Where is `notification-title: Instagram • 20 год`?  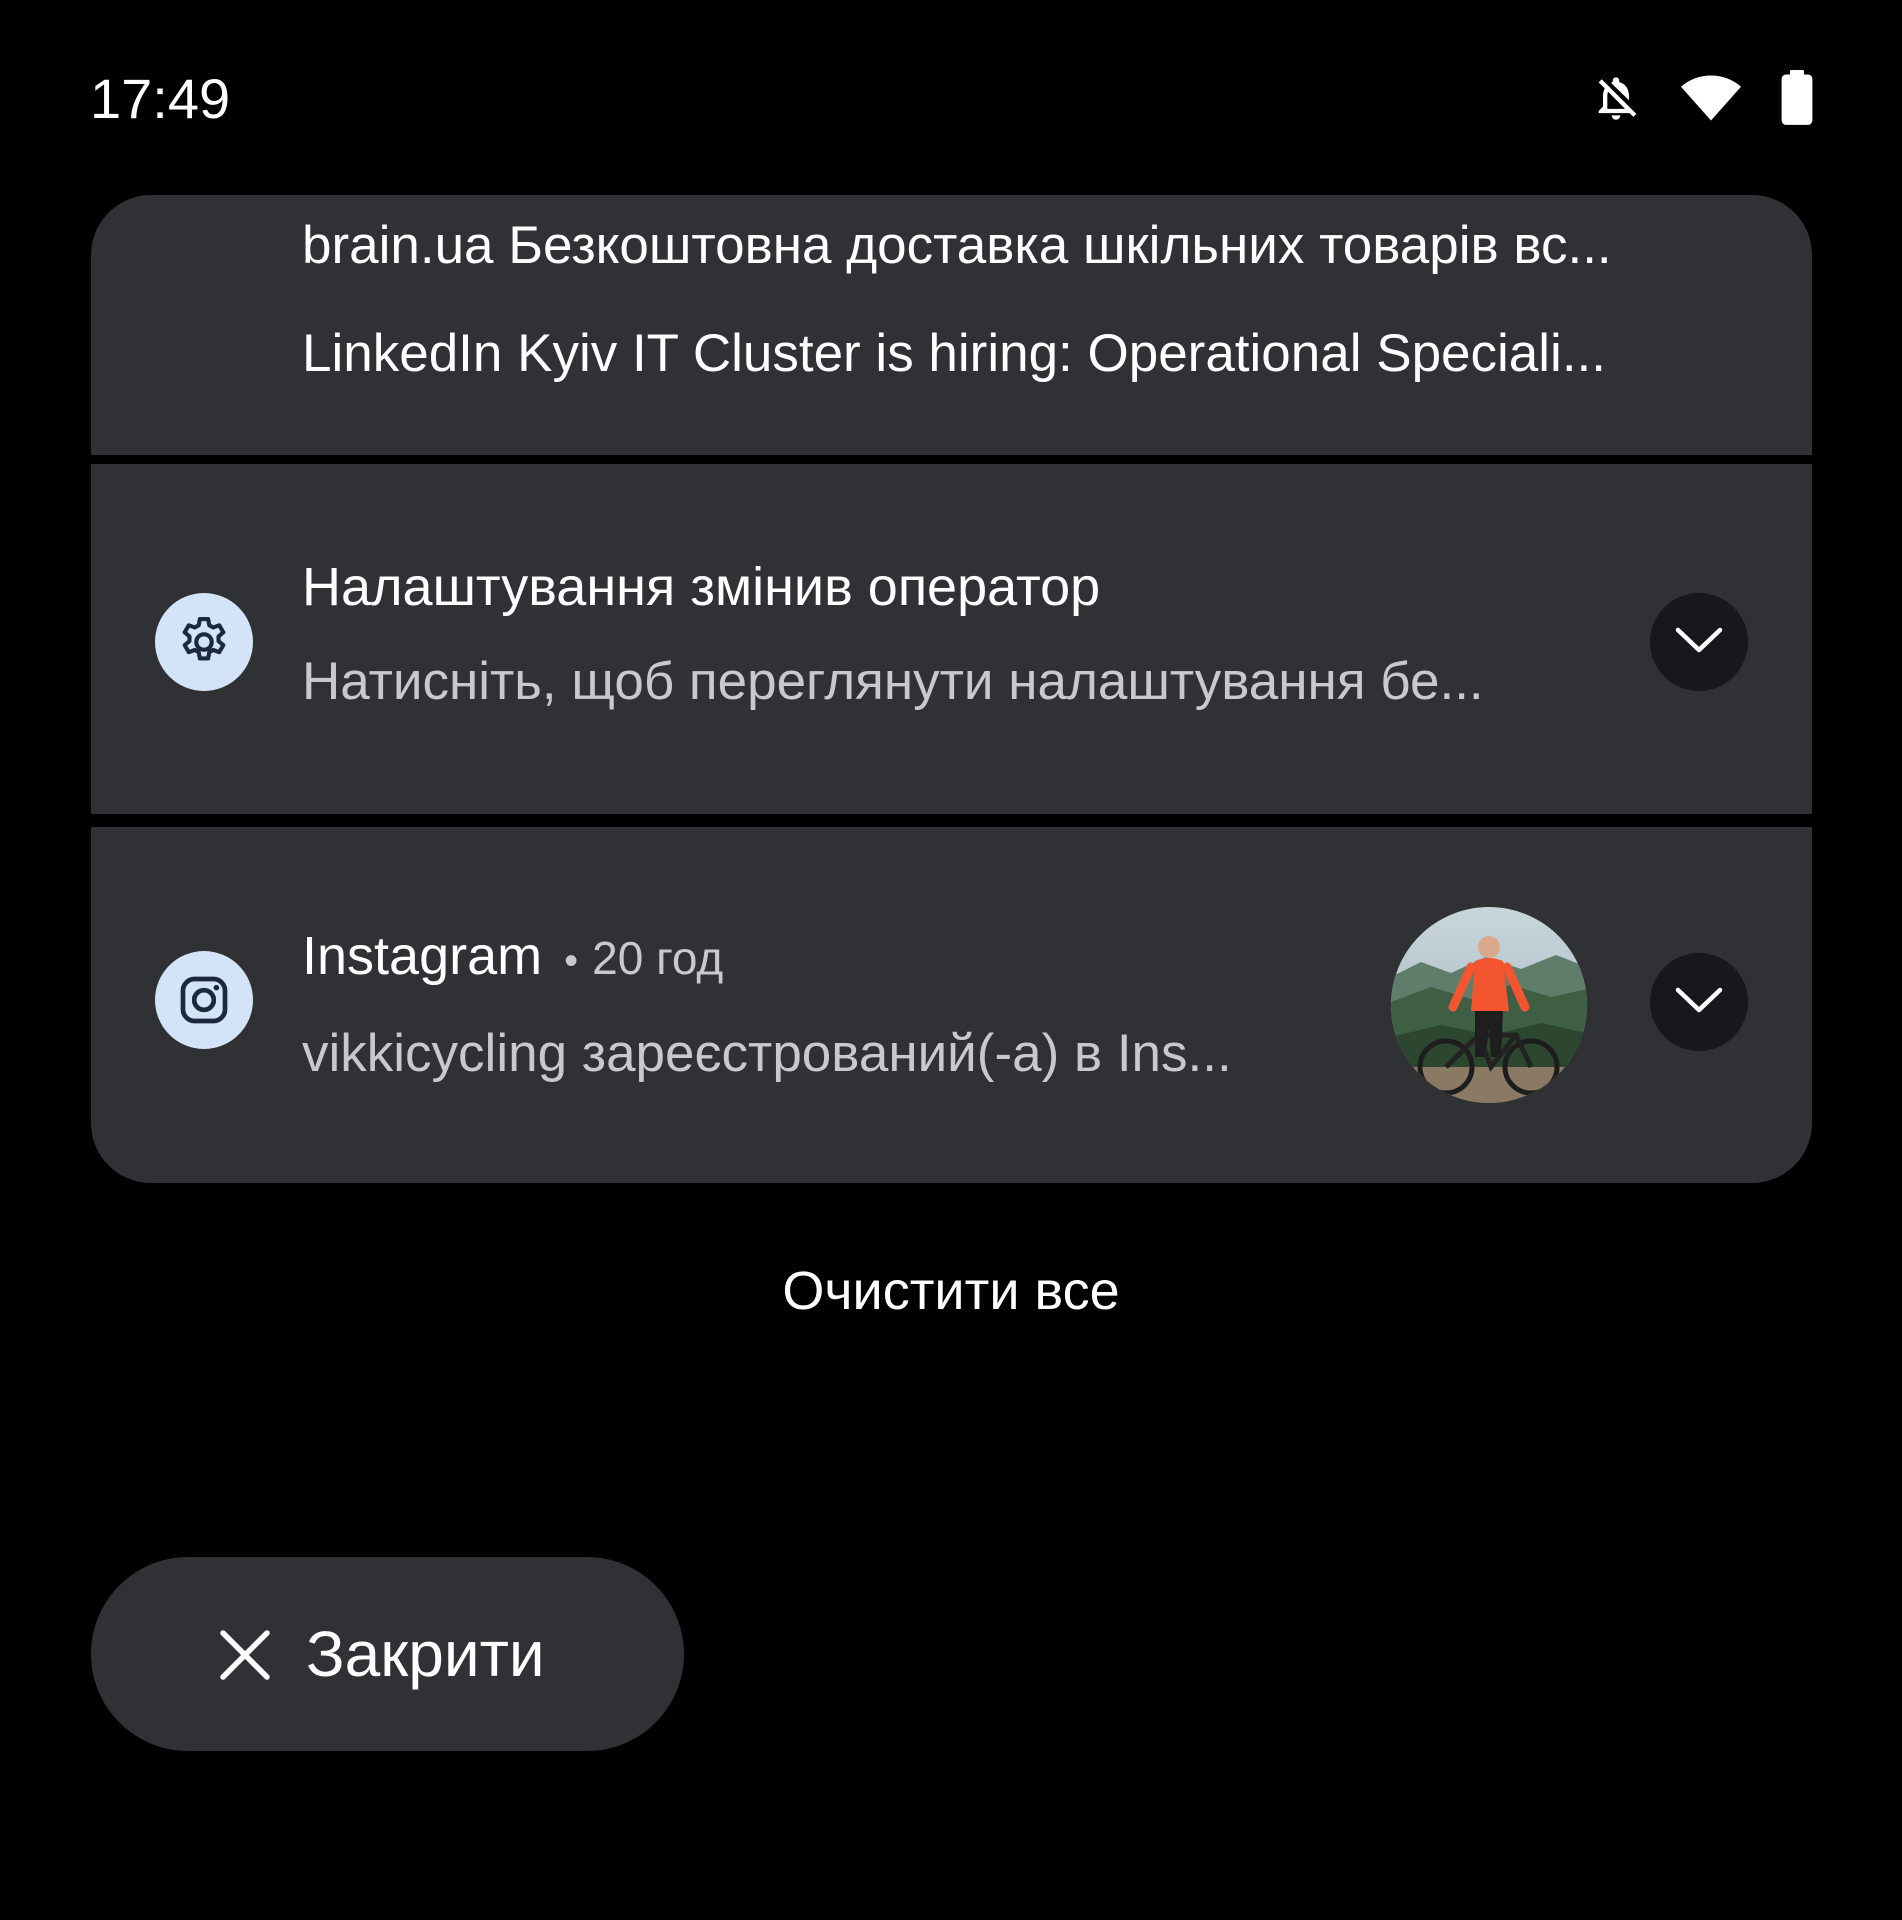
notification-title: Instagram • 20 год is located at coordinates (512, 956).